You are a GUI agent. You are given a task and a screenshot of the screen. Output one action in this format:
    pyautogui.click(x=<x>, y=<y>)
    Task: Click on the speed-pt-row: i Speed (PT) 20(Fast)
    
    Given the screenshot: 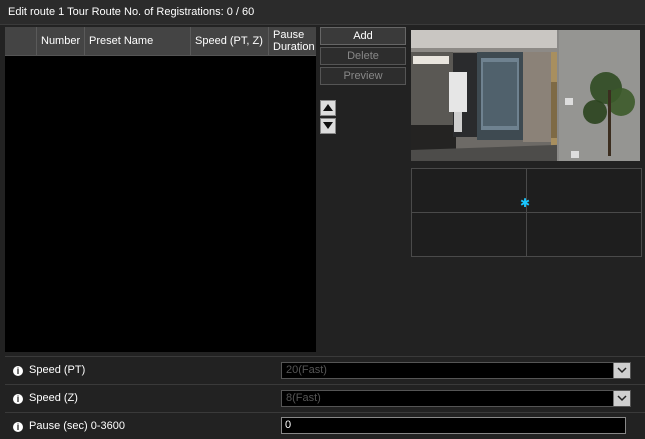 What is the action you would take?
    pyautogui.click(x=325, y=369)
    